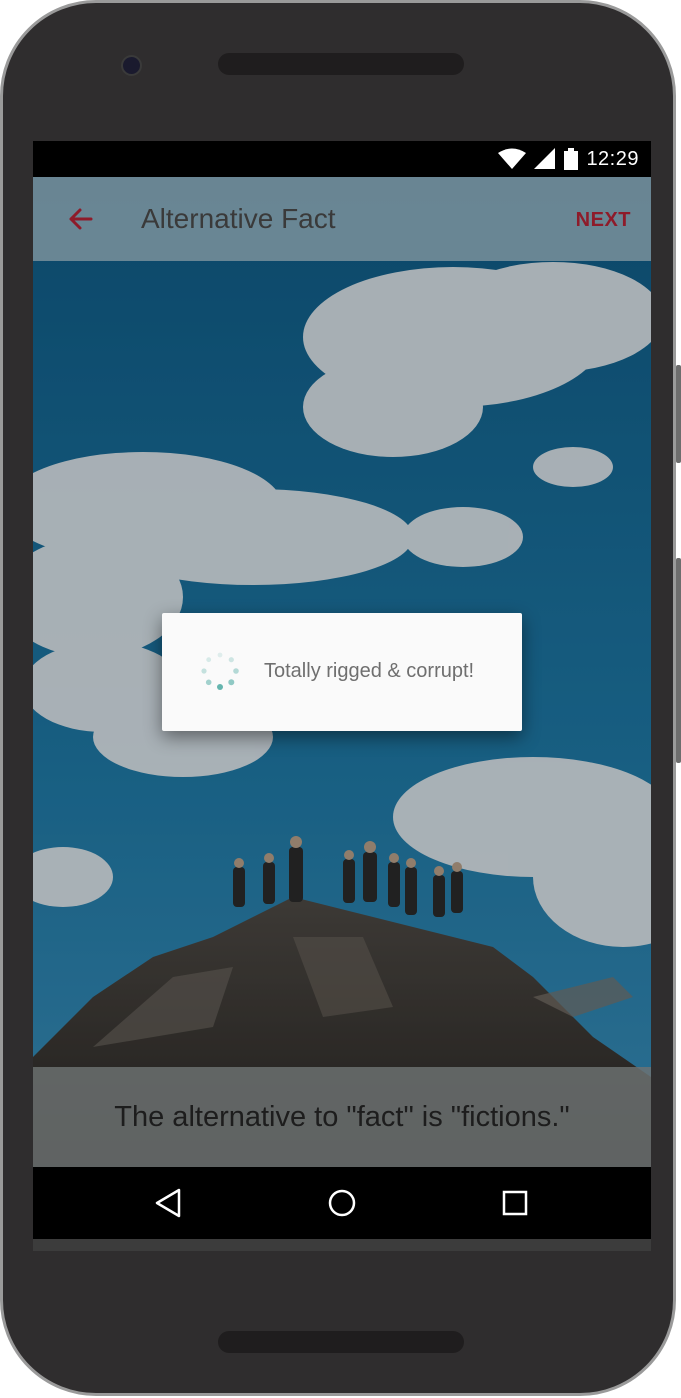  What do you see at coordinates (612, 158) in the screenshot?
I see `status-time: 12:29` at bounding box center [612, 158].